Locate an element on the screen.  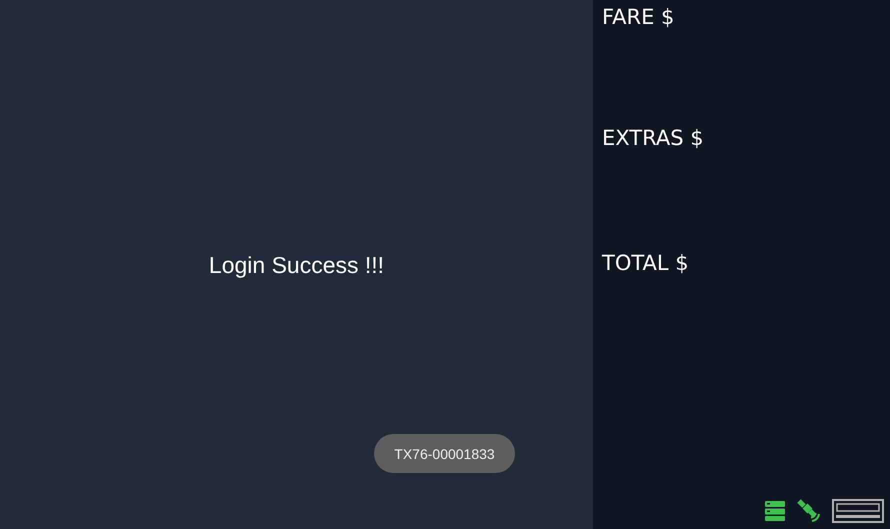
satellite-icon is located at coordinates (809, 511).